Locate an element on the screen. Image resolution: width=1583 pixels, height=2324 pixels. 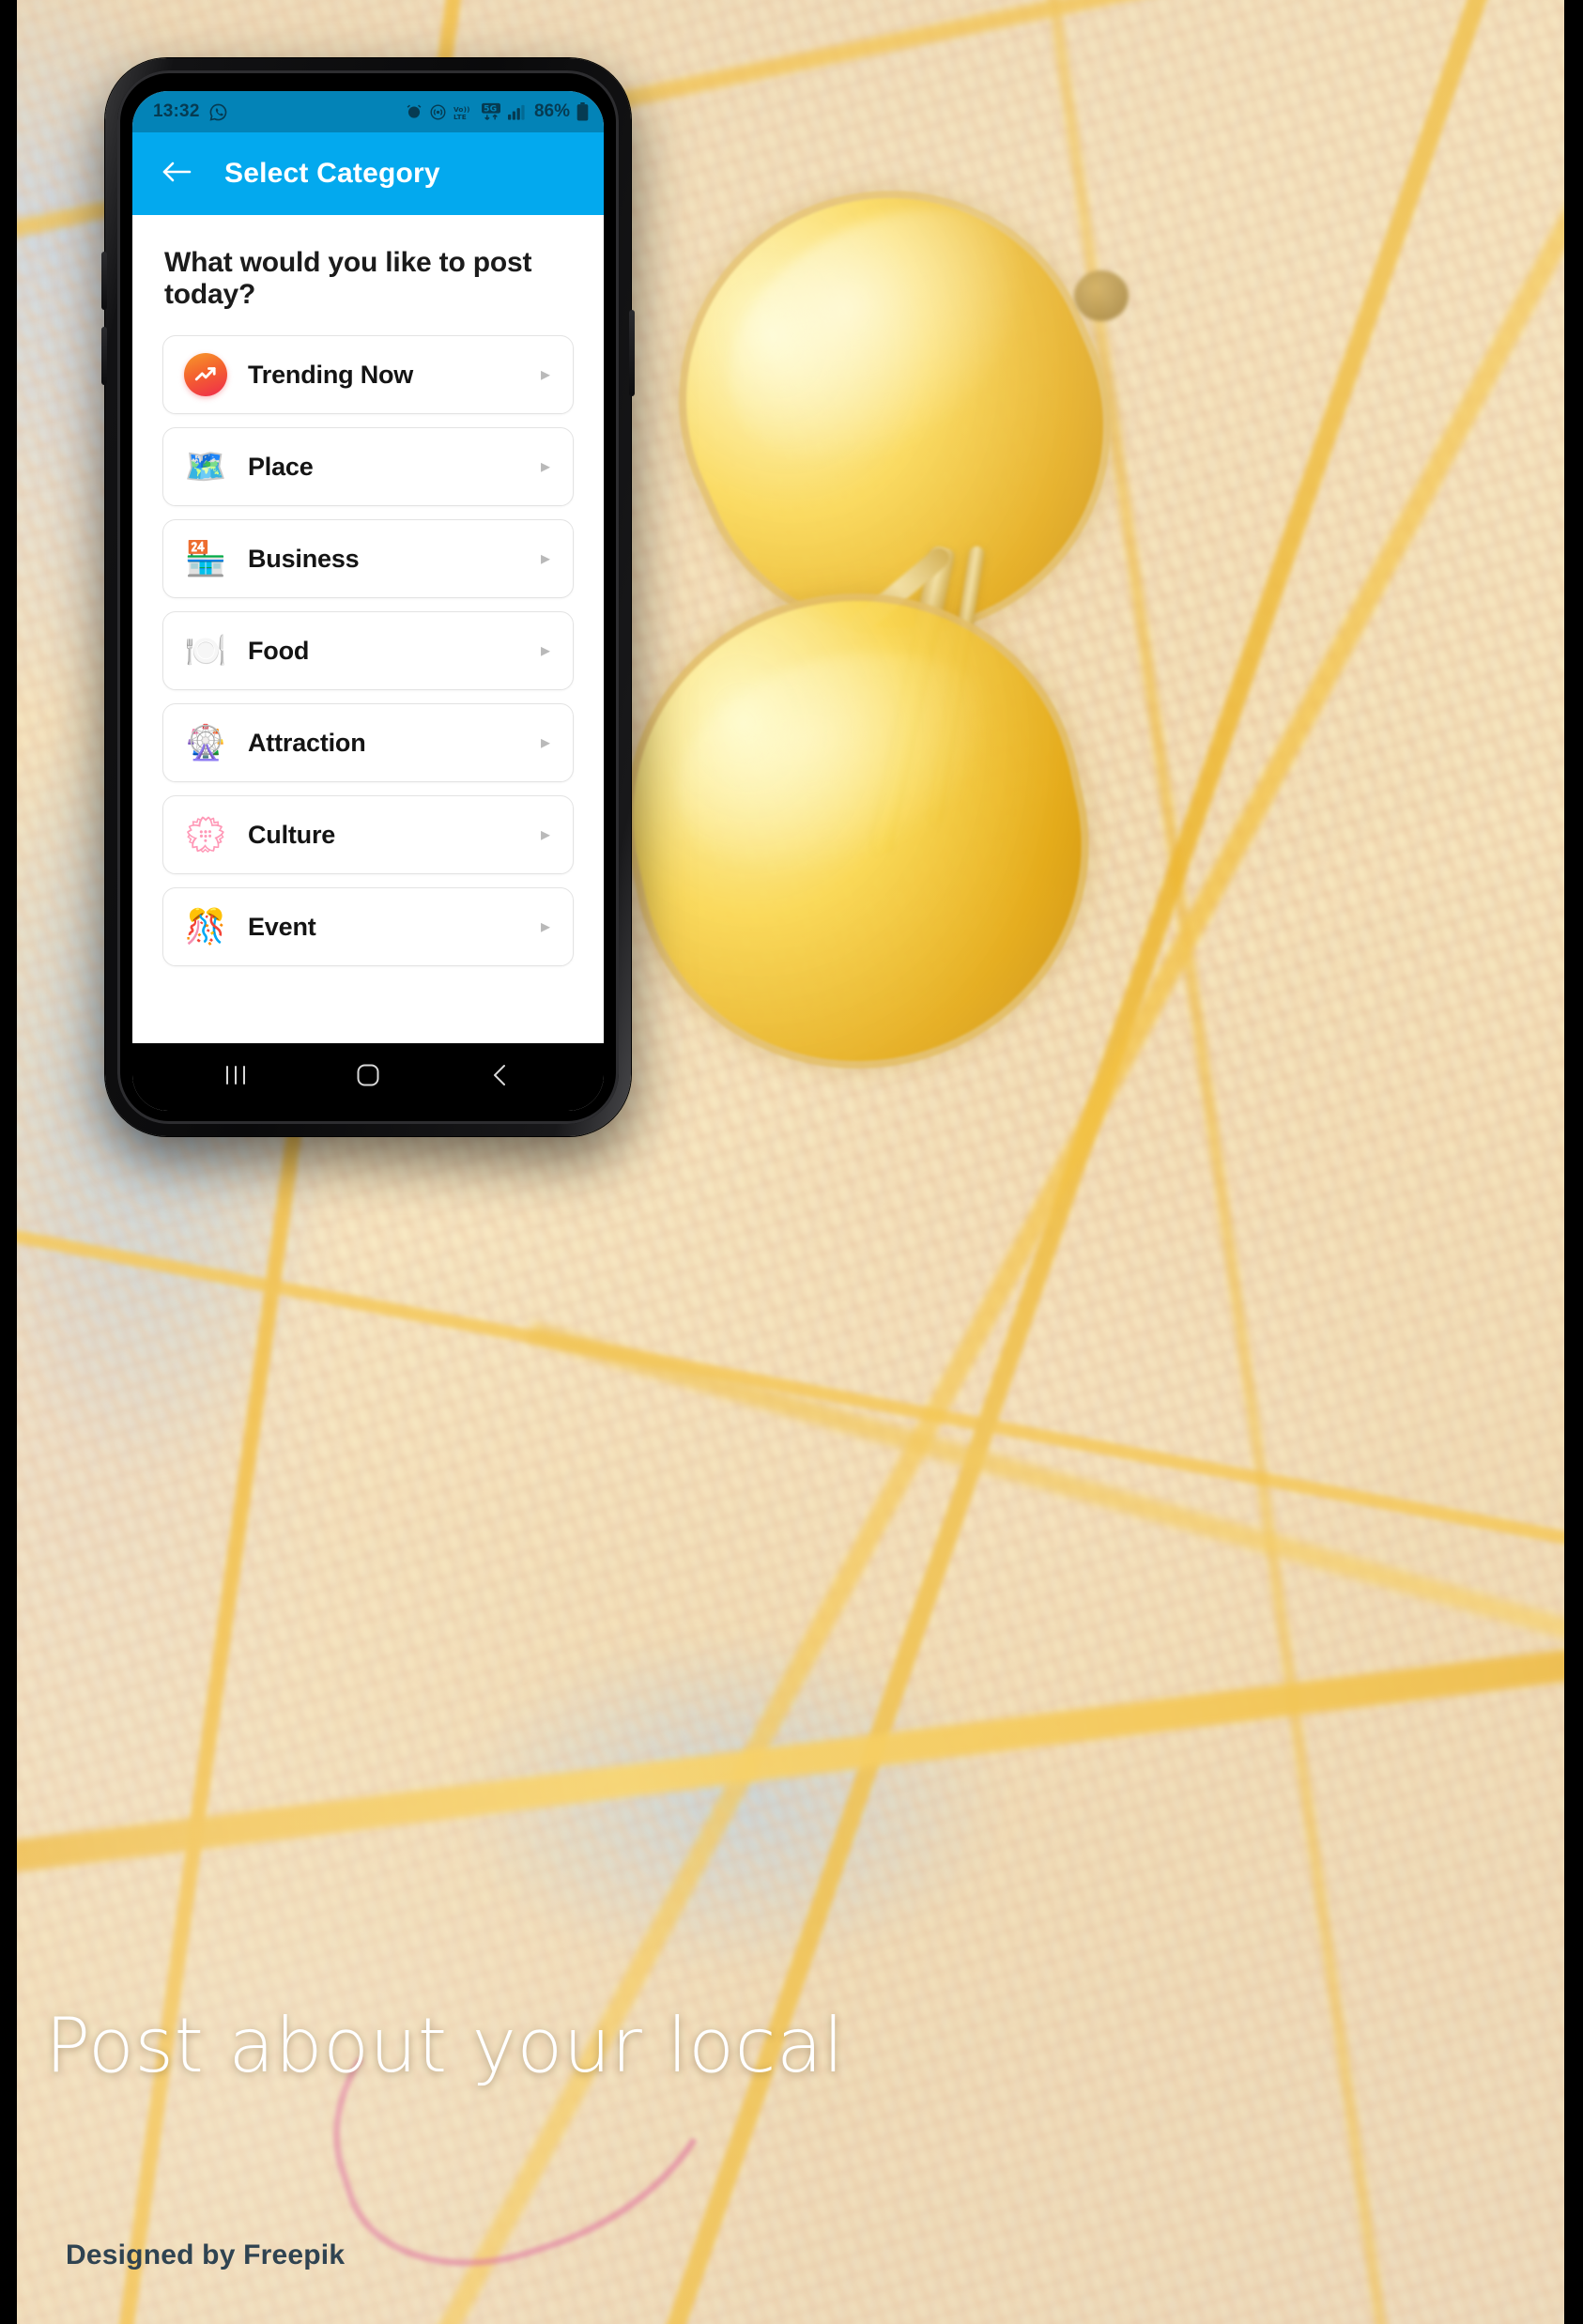
category-label: Event is located at coordinates (282, 926).